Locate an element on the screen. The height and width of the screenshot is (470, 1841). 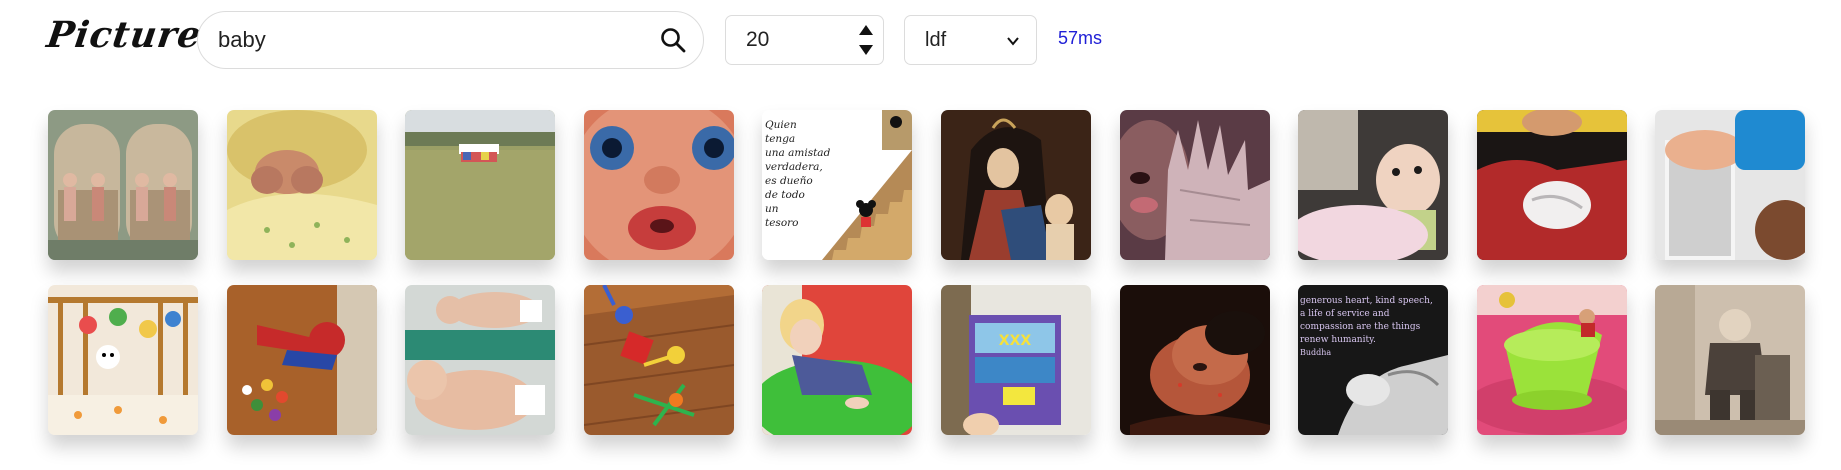
result-thumbnail-old-photo-seated-child is located at coordinates (1730, 360).